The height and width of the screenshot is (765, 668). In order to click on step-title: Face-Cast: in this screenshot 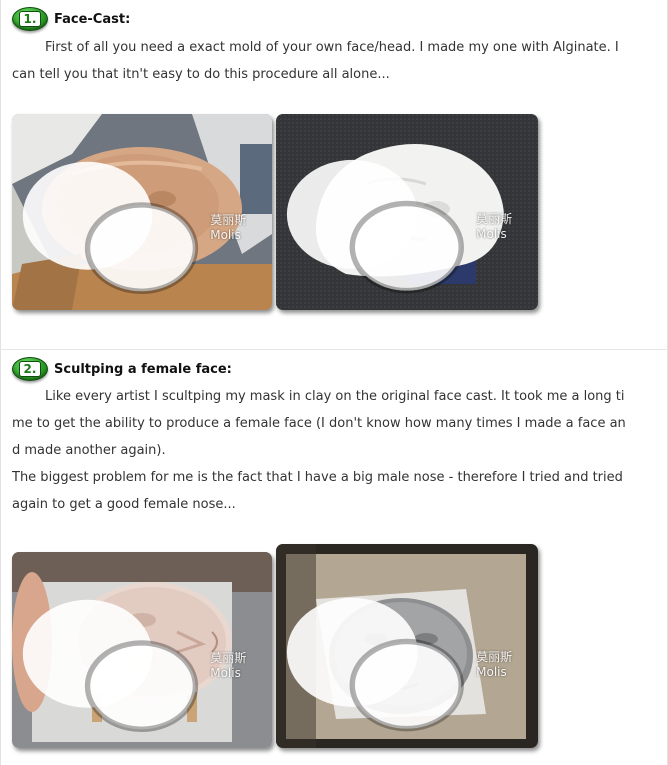, I will do `click(92, 19)`.